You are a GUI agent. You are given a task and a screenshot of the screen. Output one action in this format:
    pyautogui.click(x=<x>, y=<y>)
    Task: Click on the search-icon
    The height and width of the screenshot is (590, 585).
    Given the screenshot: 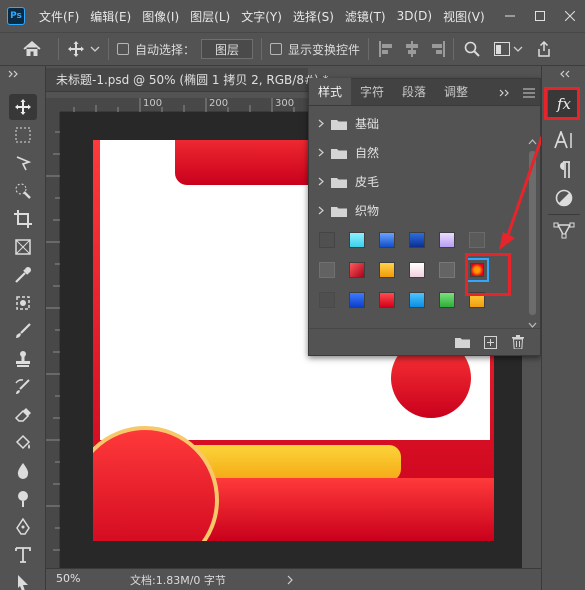 What is the action you would take?
    pyautogui.click(x=472, y=49)
    